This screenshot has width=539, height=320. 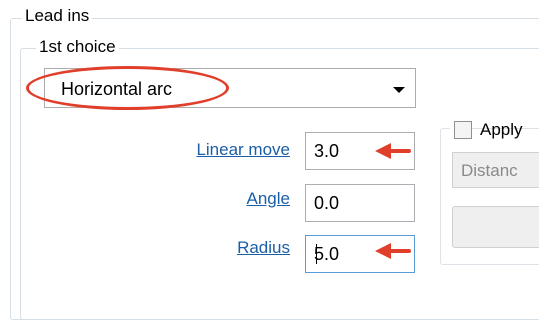 I want to click on radius-input: 5.0, so click(x=360, y=254).